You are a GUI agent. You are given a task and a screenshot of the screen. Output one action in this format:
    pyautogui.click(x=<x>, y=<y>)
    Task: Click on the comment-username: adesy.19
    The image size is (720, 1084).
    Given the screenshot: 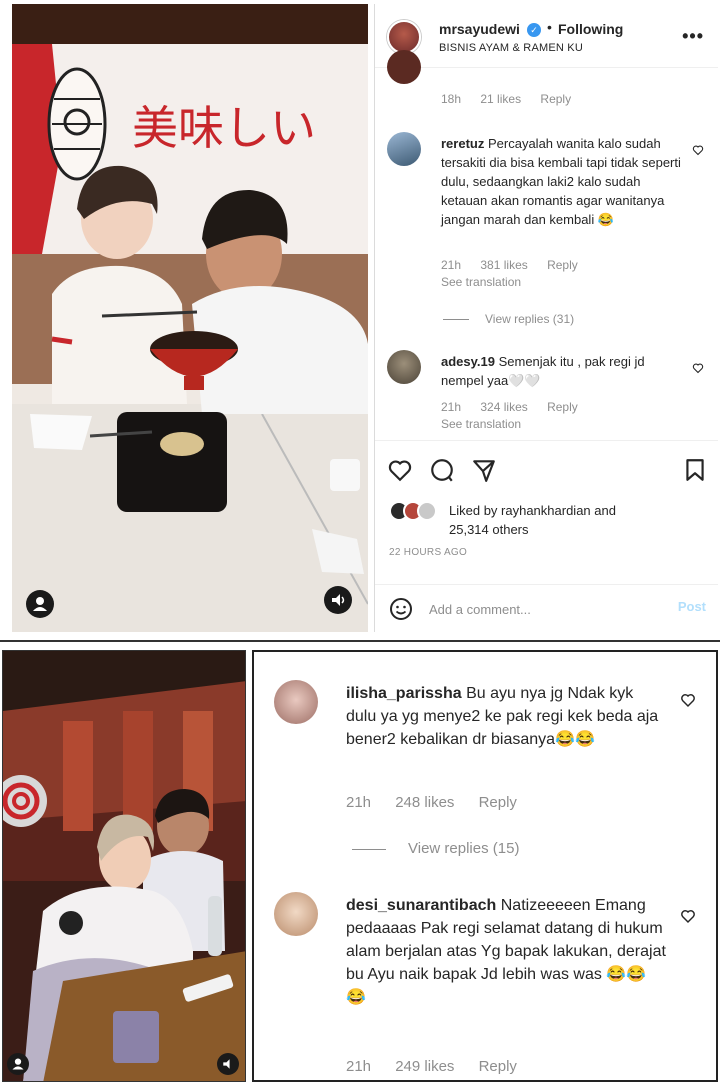 What is the action you would take?
    pyautogui.click(x=468, y=361)
    